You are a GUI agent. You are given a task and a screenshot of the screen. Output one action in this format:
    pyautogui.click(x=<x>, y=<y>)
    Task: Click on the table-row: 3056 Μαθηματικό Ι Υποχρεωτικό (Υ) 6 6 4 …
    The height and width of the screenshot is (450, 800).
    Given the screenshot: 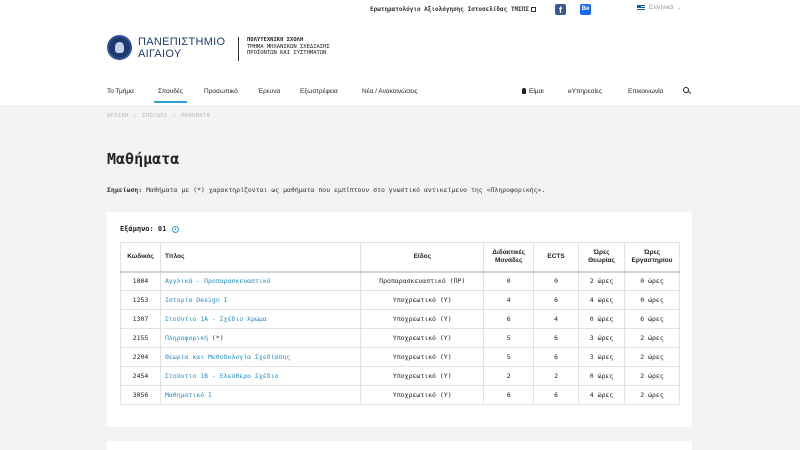 What is the action you would take?
    pyautogui.click(x=400, y=395)
    